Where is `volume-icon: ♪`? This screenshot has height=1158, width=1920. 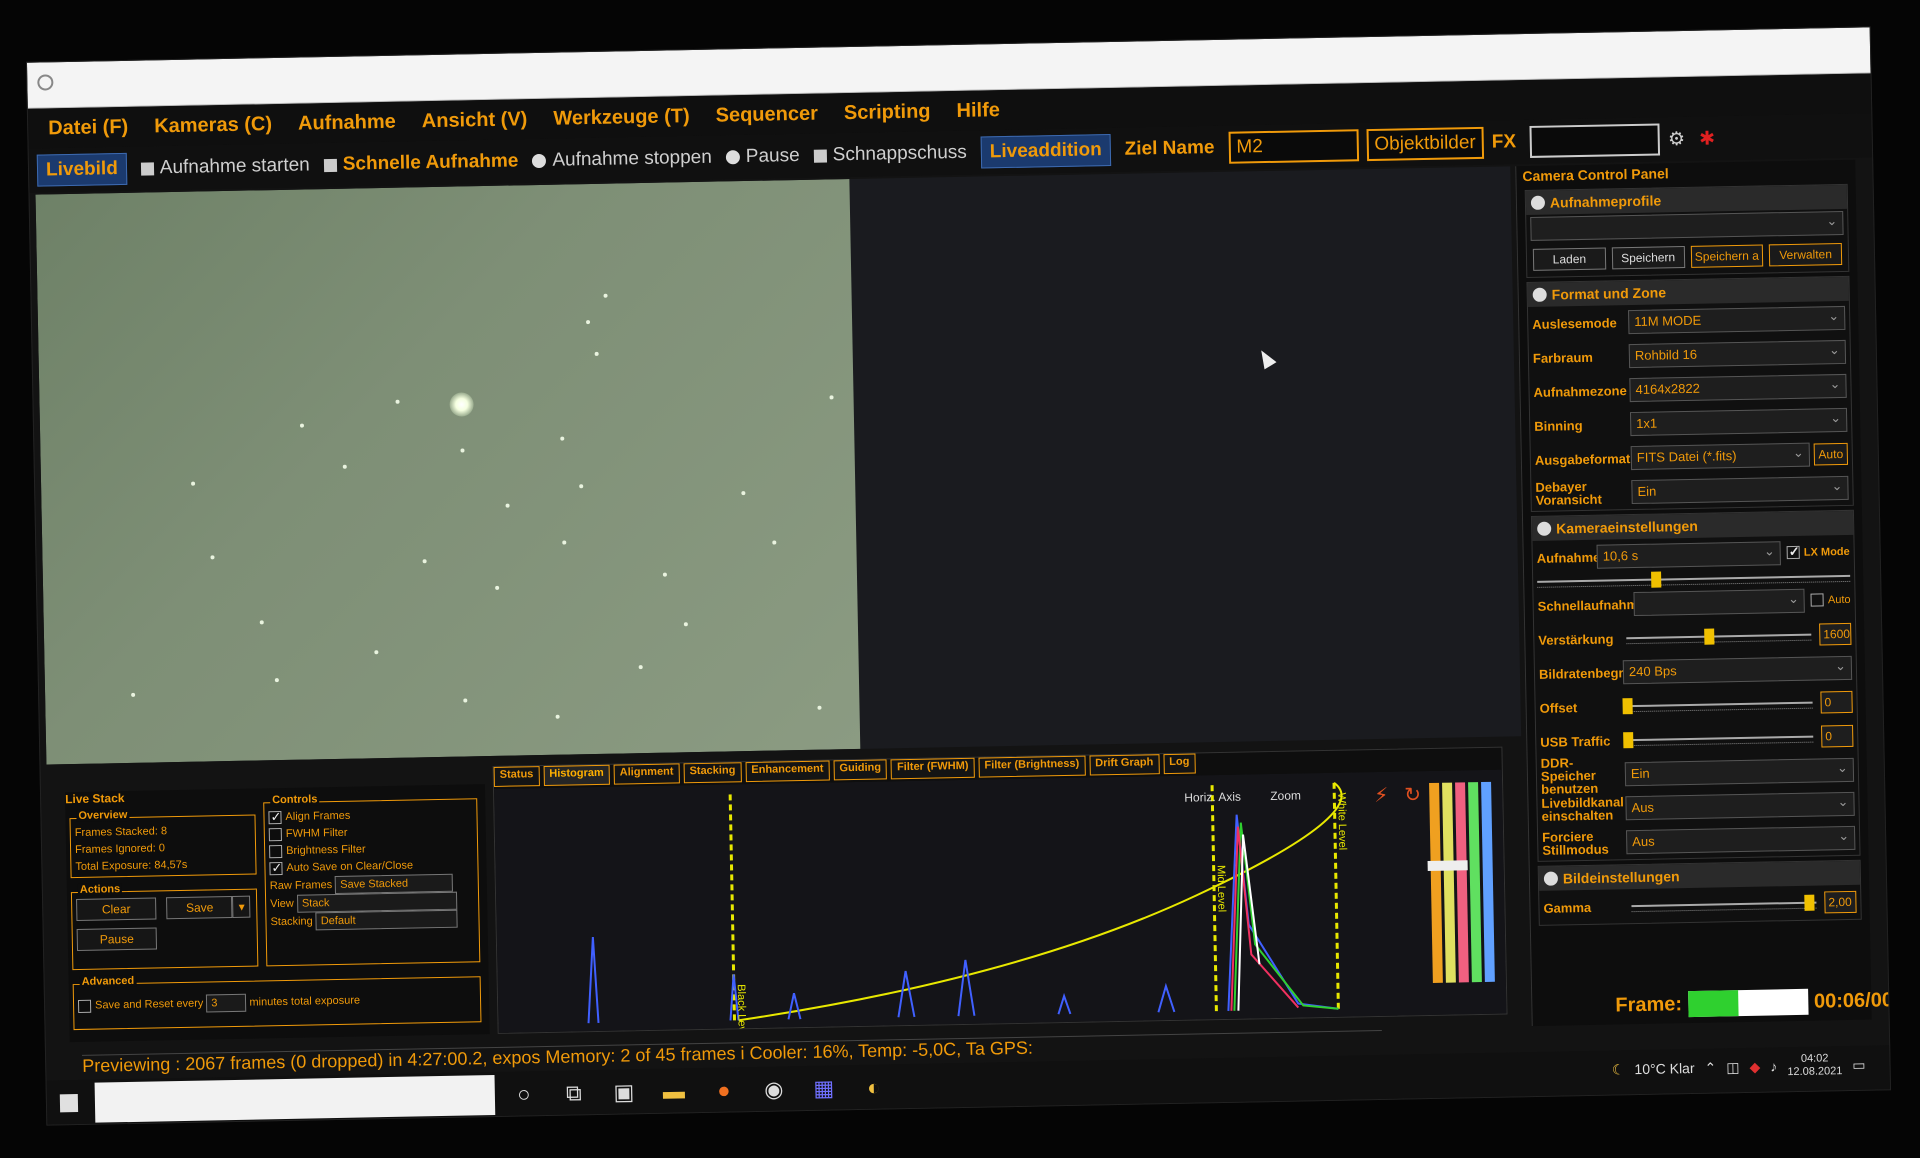
volume-icon: ♪ is located at coordinates (1773, 1066).